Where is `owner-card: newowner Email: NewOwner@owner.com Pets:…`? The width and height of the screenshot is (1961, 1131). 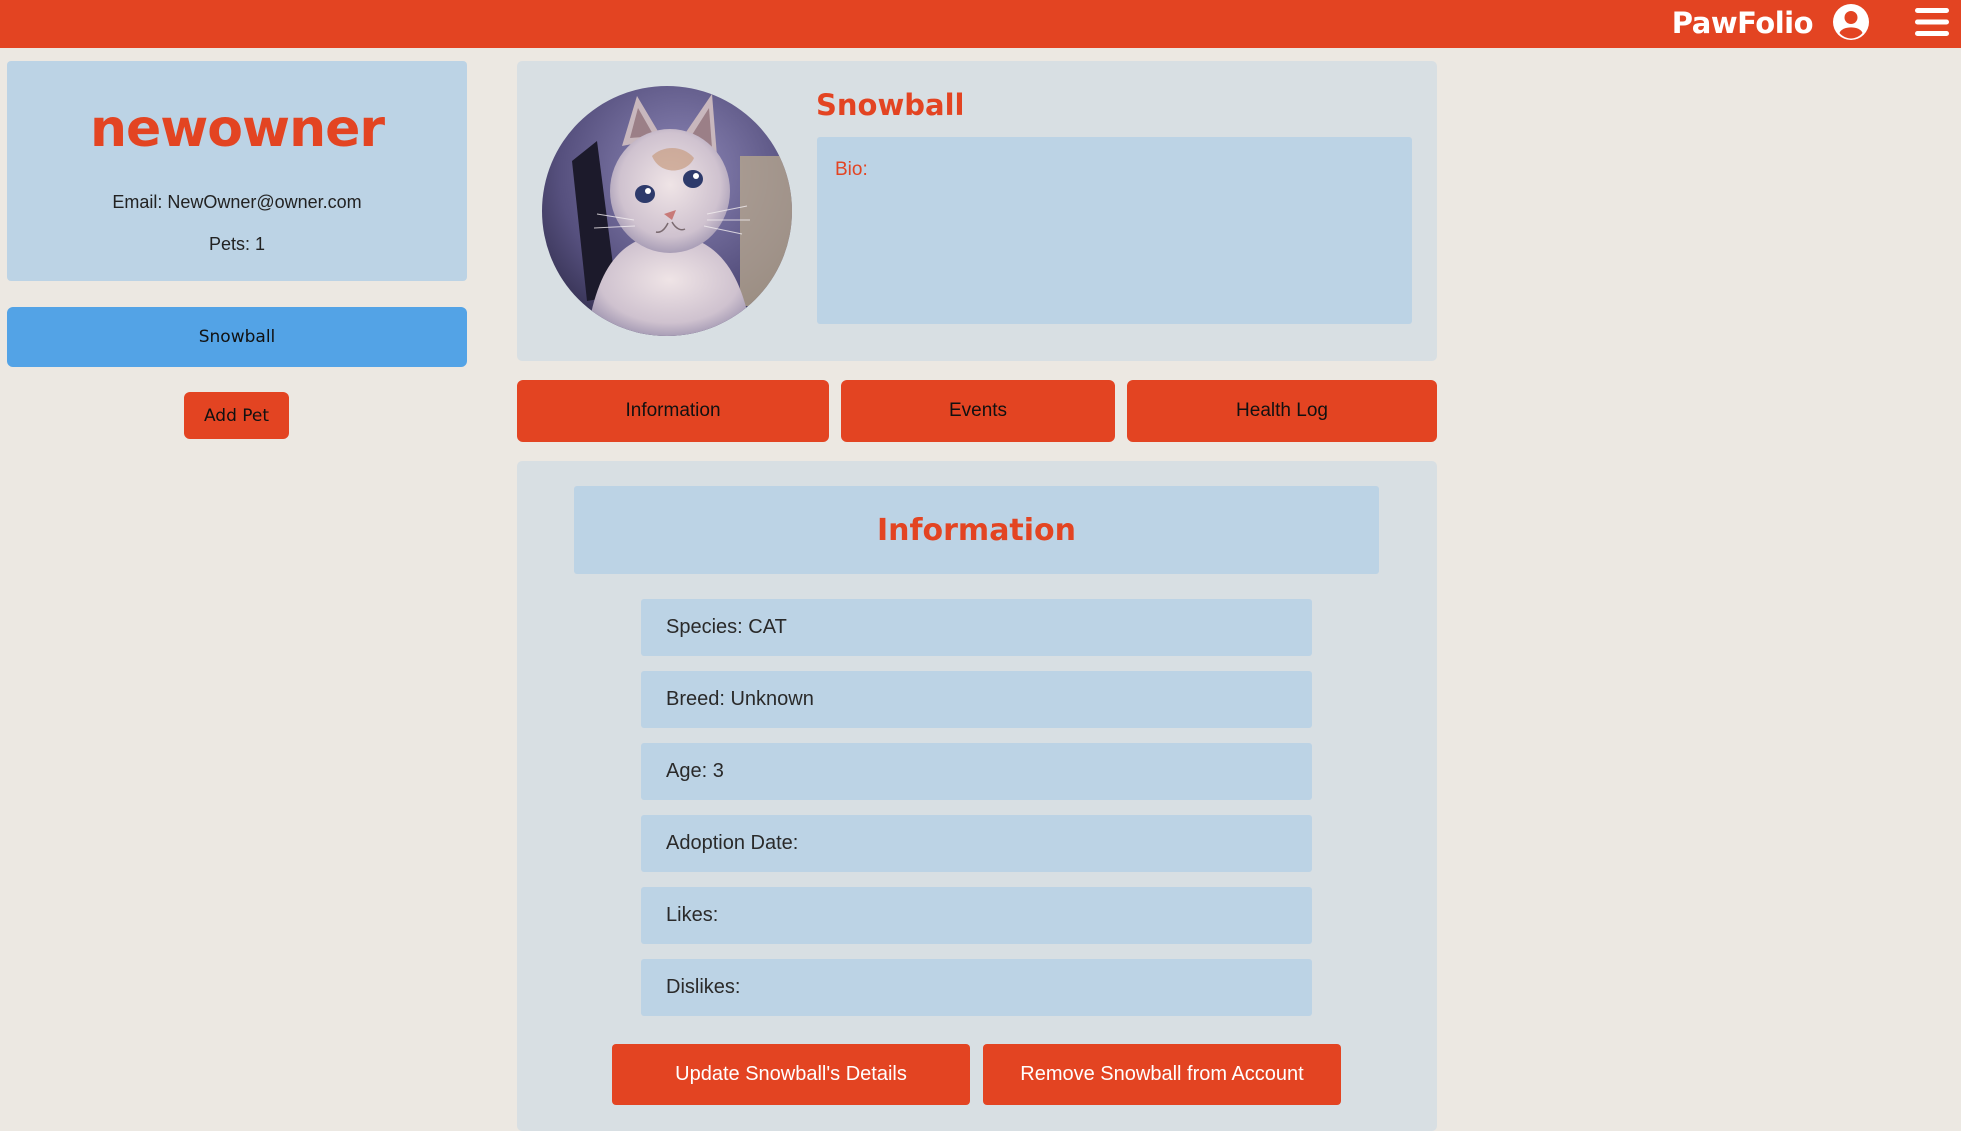
owner-card: newowner Email: NewOwner@owner.com Pets:… is located at coordinates (237, 171).